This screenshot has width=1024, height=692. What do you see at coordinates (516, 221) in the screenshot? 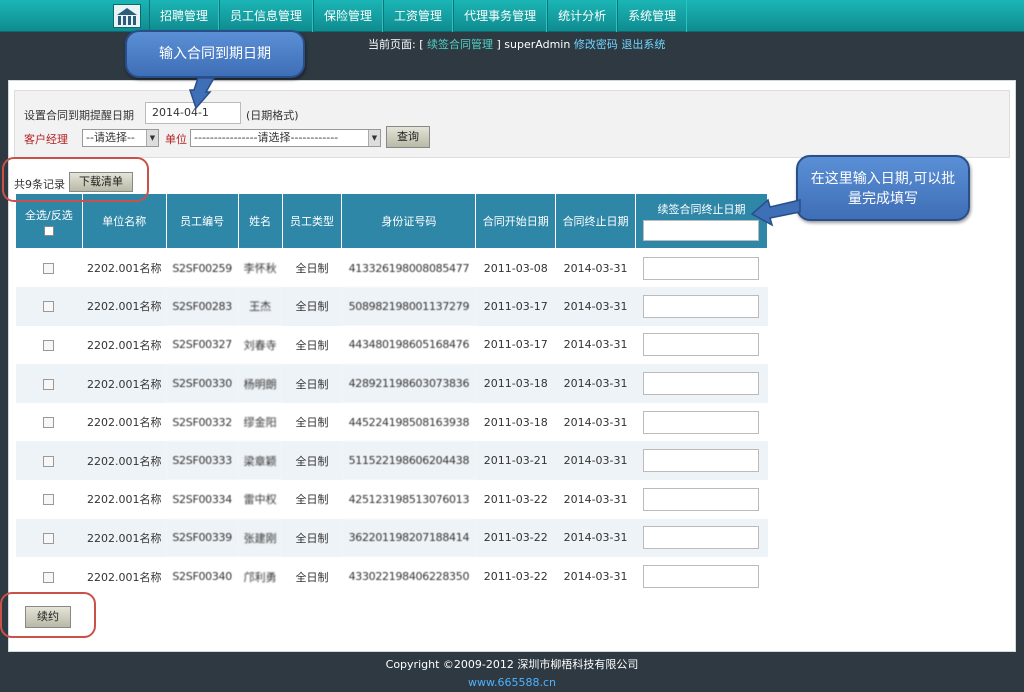
I see `col-contract-start: 合同开始日期` at bounding box center [516, 221].